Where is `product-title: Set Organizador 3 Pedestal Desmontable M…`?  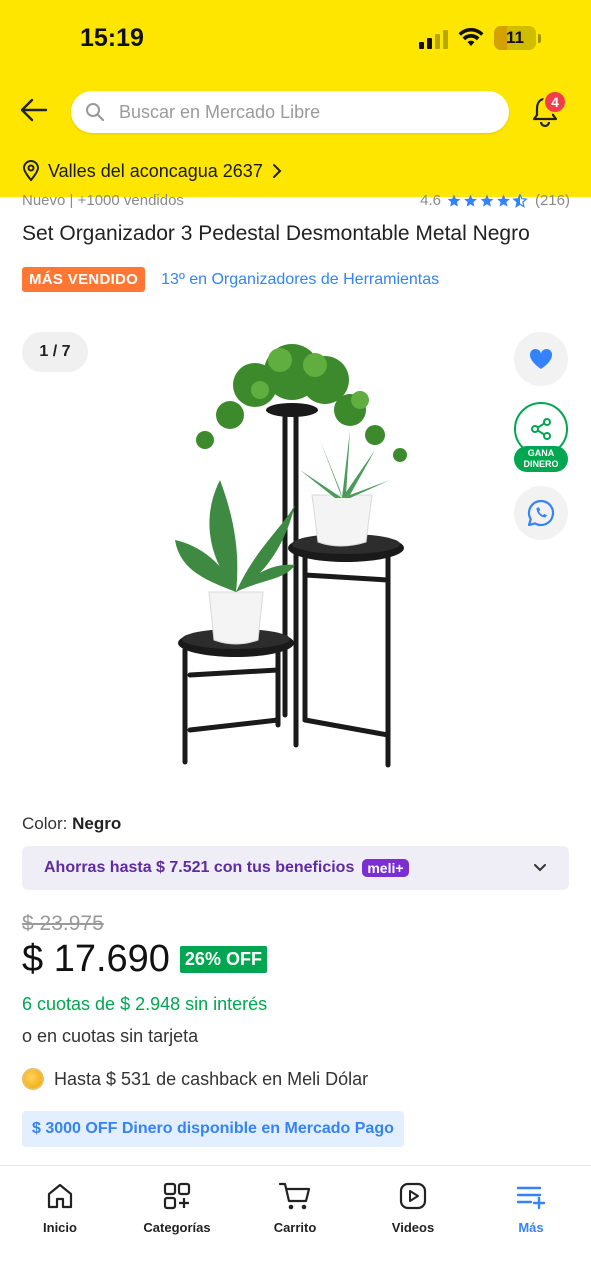
product-title: Set Organizador 3 Pedestal Desmontable M… is located at coordinates (276, 233).